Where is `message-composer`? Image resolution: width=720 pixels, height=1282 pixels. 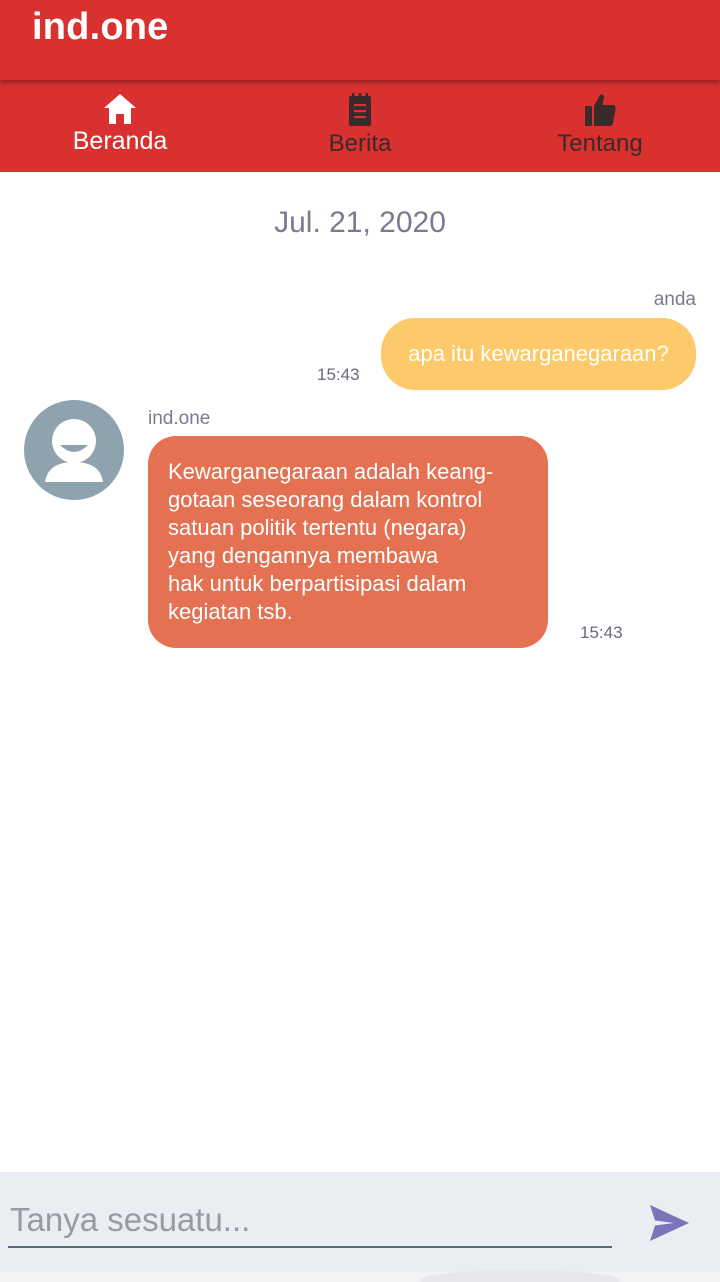 message-composer is located at coordinates (360, 1227).